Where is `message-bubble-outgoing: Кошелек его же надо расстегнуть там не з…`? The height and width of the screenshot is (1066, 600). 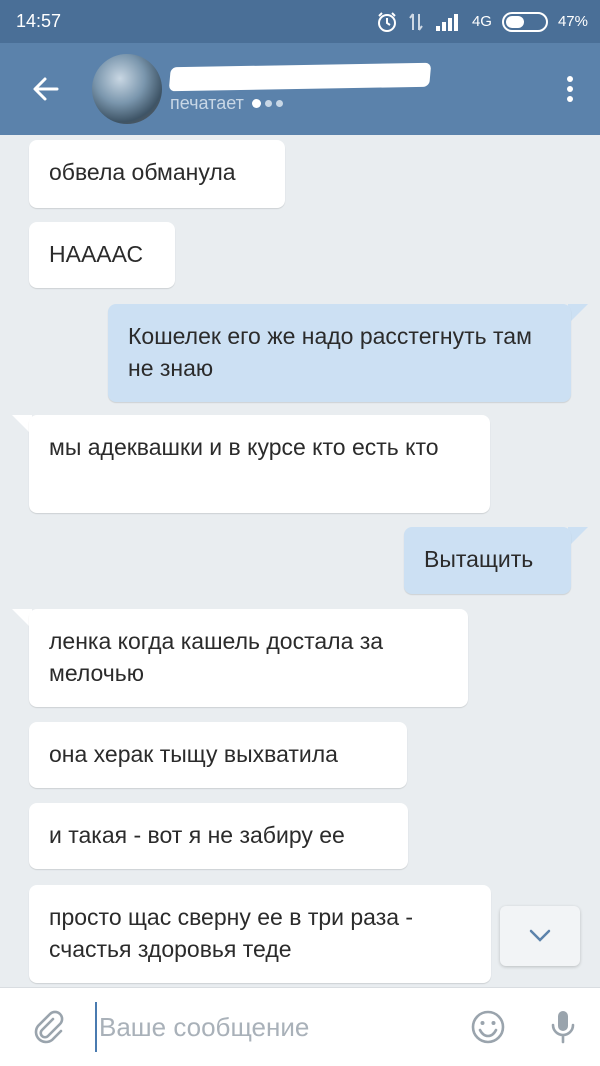 message-bubble-outgoing: Кошелек его же надо расстегнуть там не з… is located at coordinates (339, 353).